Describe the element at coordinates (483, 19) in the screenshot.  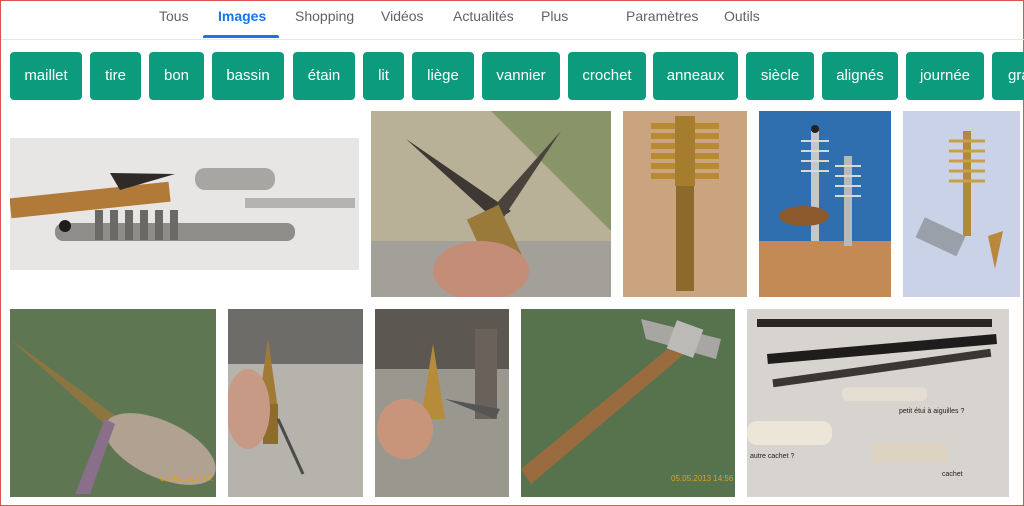
I see `tab-news: Actualités` at that location.